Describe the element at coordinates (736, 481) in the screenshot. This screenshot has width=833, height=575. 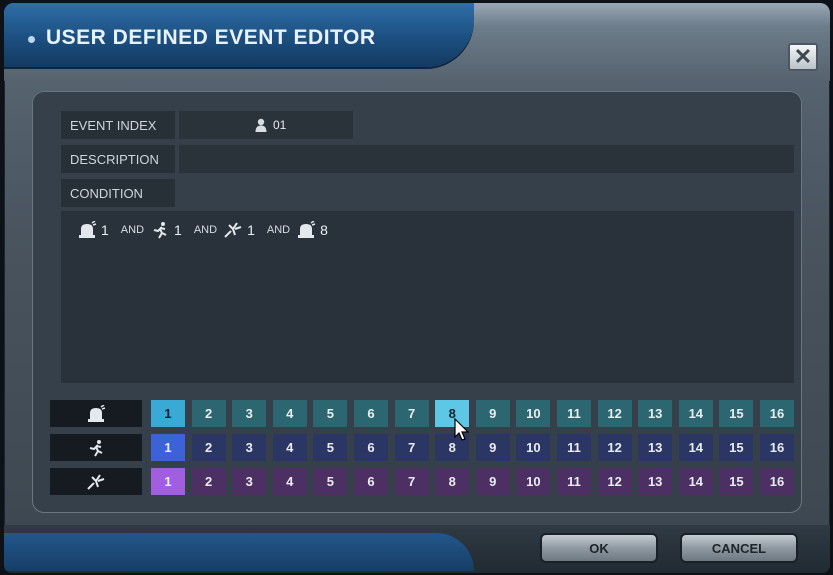
I see `video-loss-channel-15: 15` at that location.